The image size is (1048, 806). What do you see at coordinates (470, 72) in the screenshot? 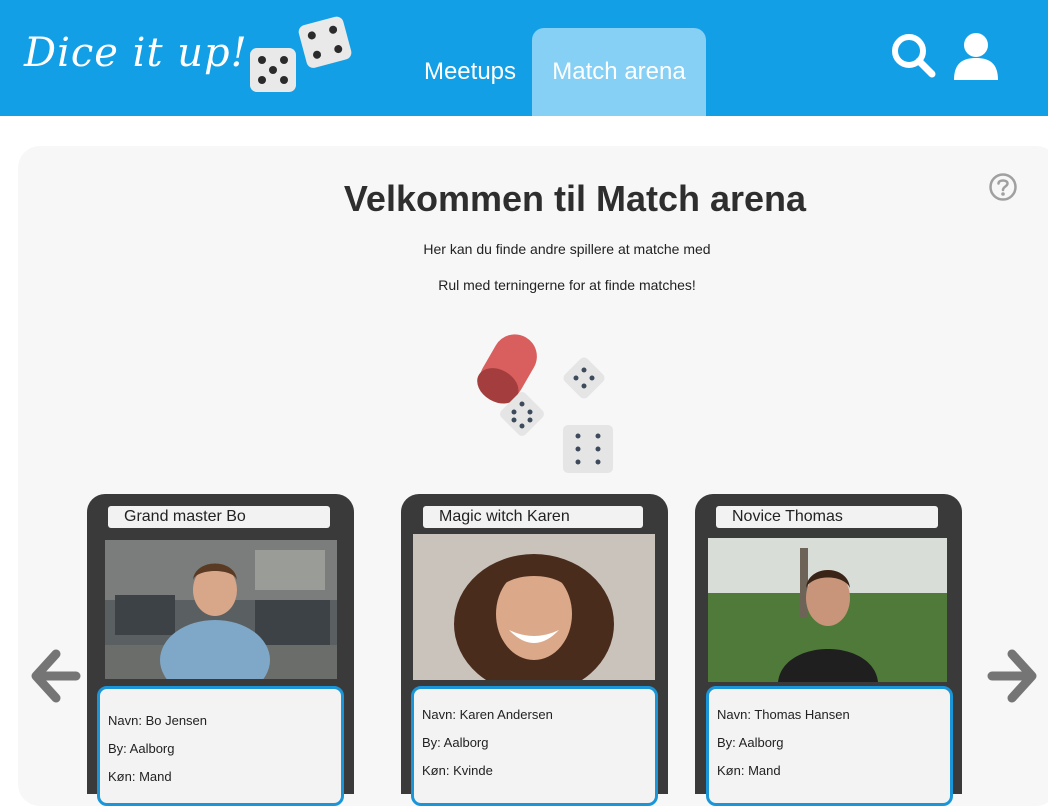
I see `tab-meetups: Meetups` at bounding box center [470, 72].